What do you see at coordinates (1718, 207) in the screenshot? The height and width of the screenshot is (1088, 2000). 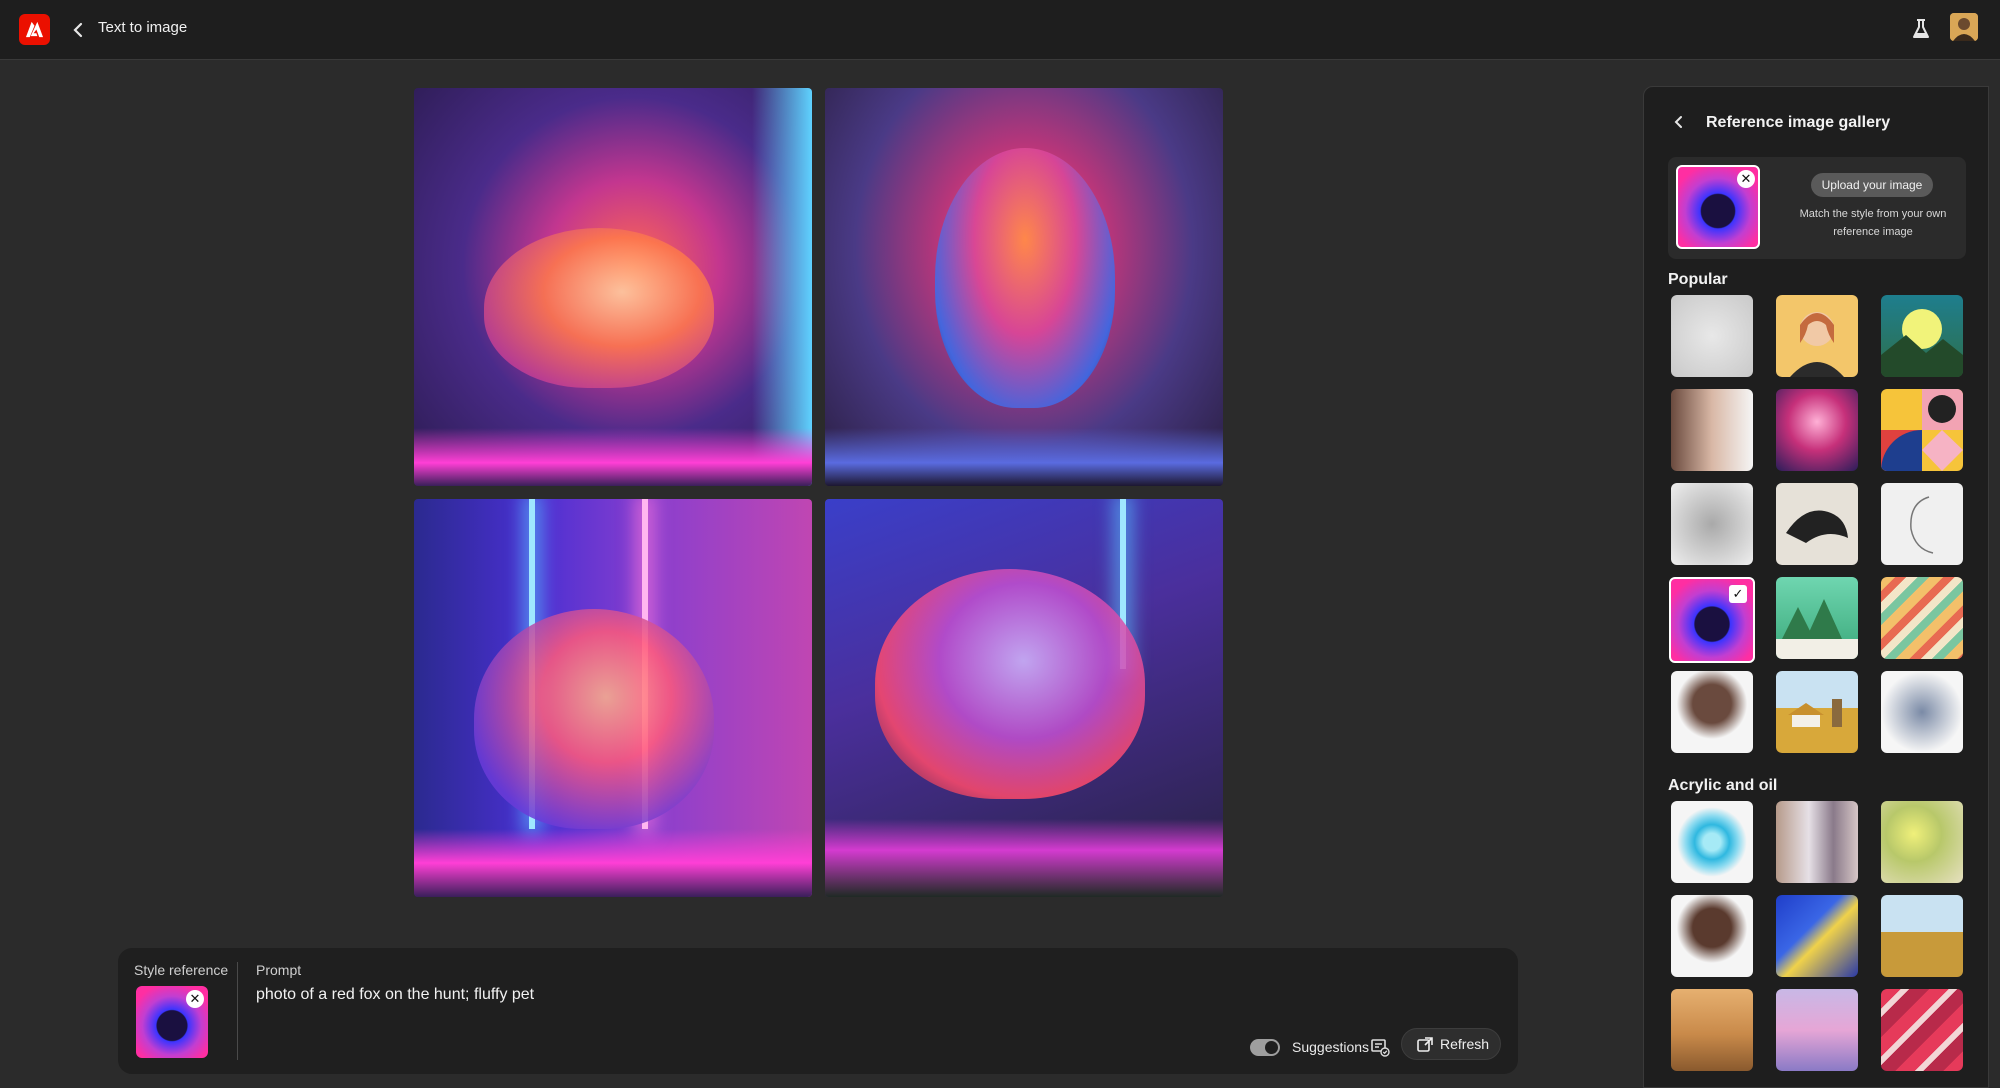 I see `selected-reference-thumbnail: ✕` at bounding box center [1718, 207].